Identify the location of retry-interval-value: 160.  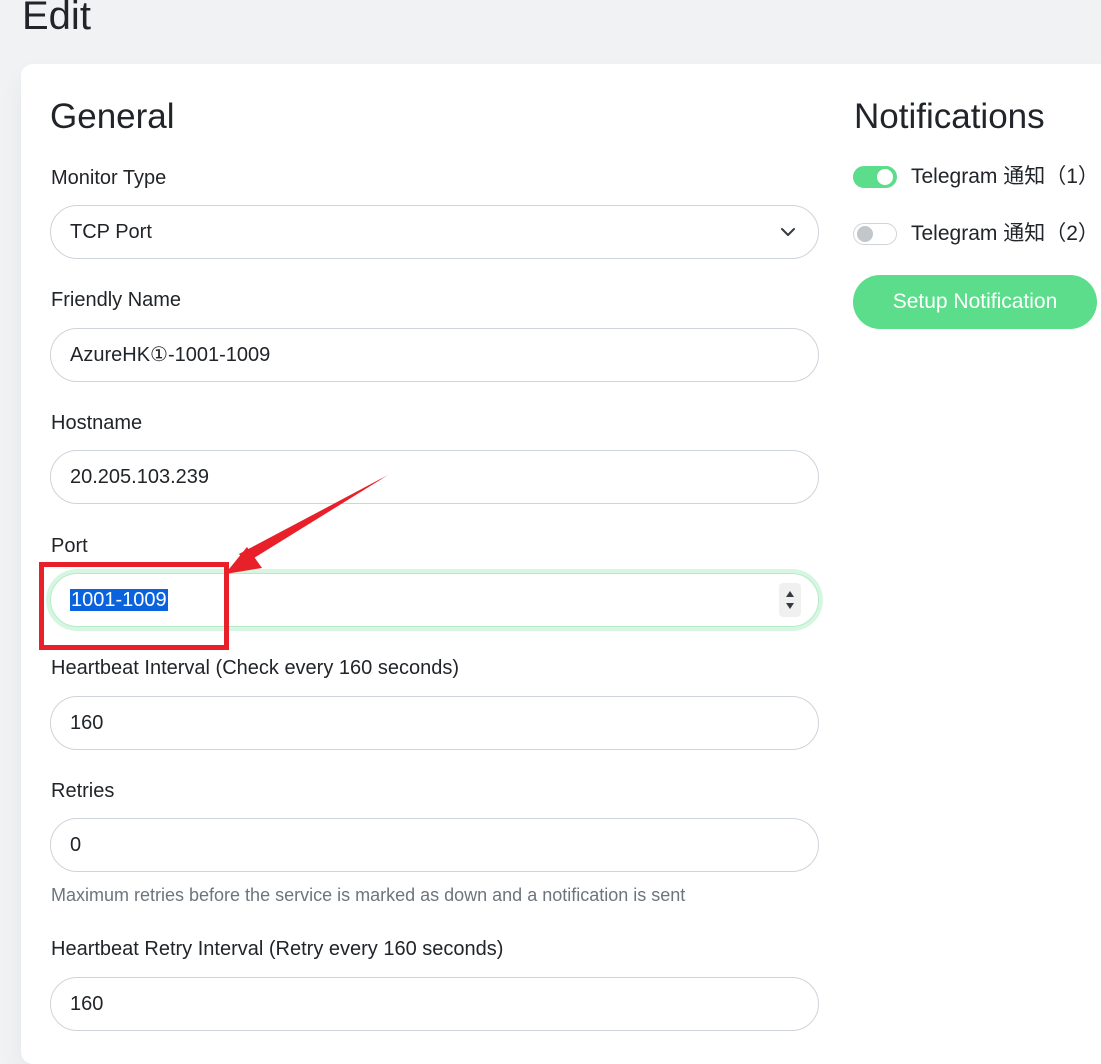
(87, 1004).